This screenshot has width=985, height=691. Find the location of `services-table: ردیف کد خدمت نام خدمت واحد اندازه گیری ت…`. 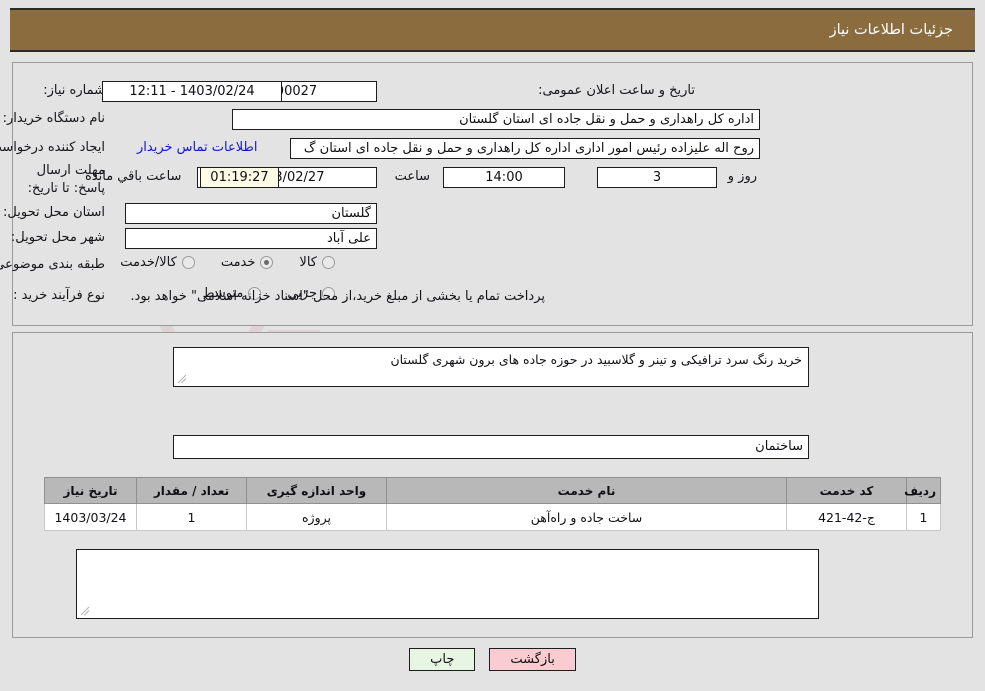

services-table: ردیف کد خدمت نام خدمت واحد اندازه گیری ت… is located at coordinates (492, 504).